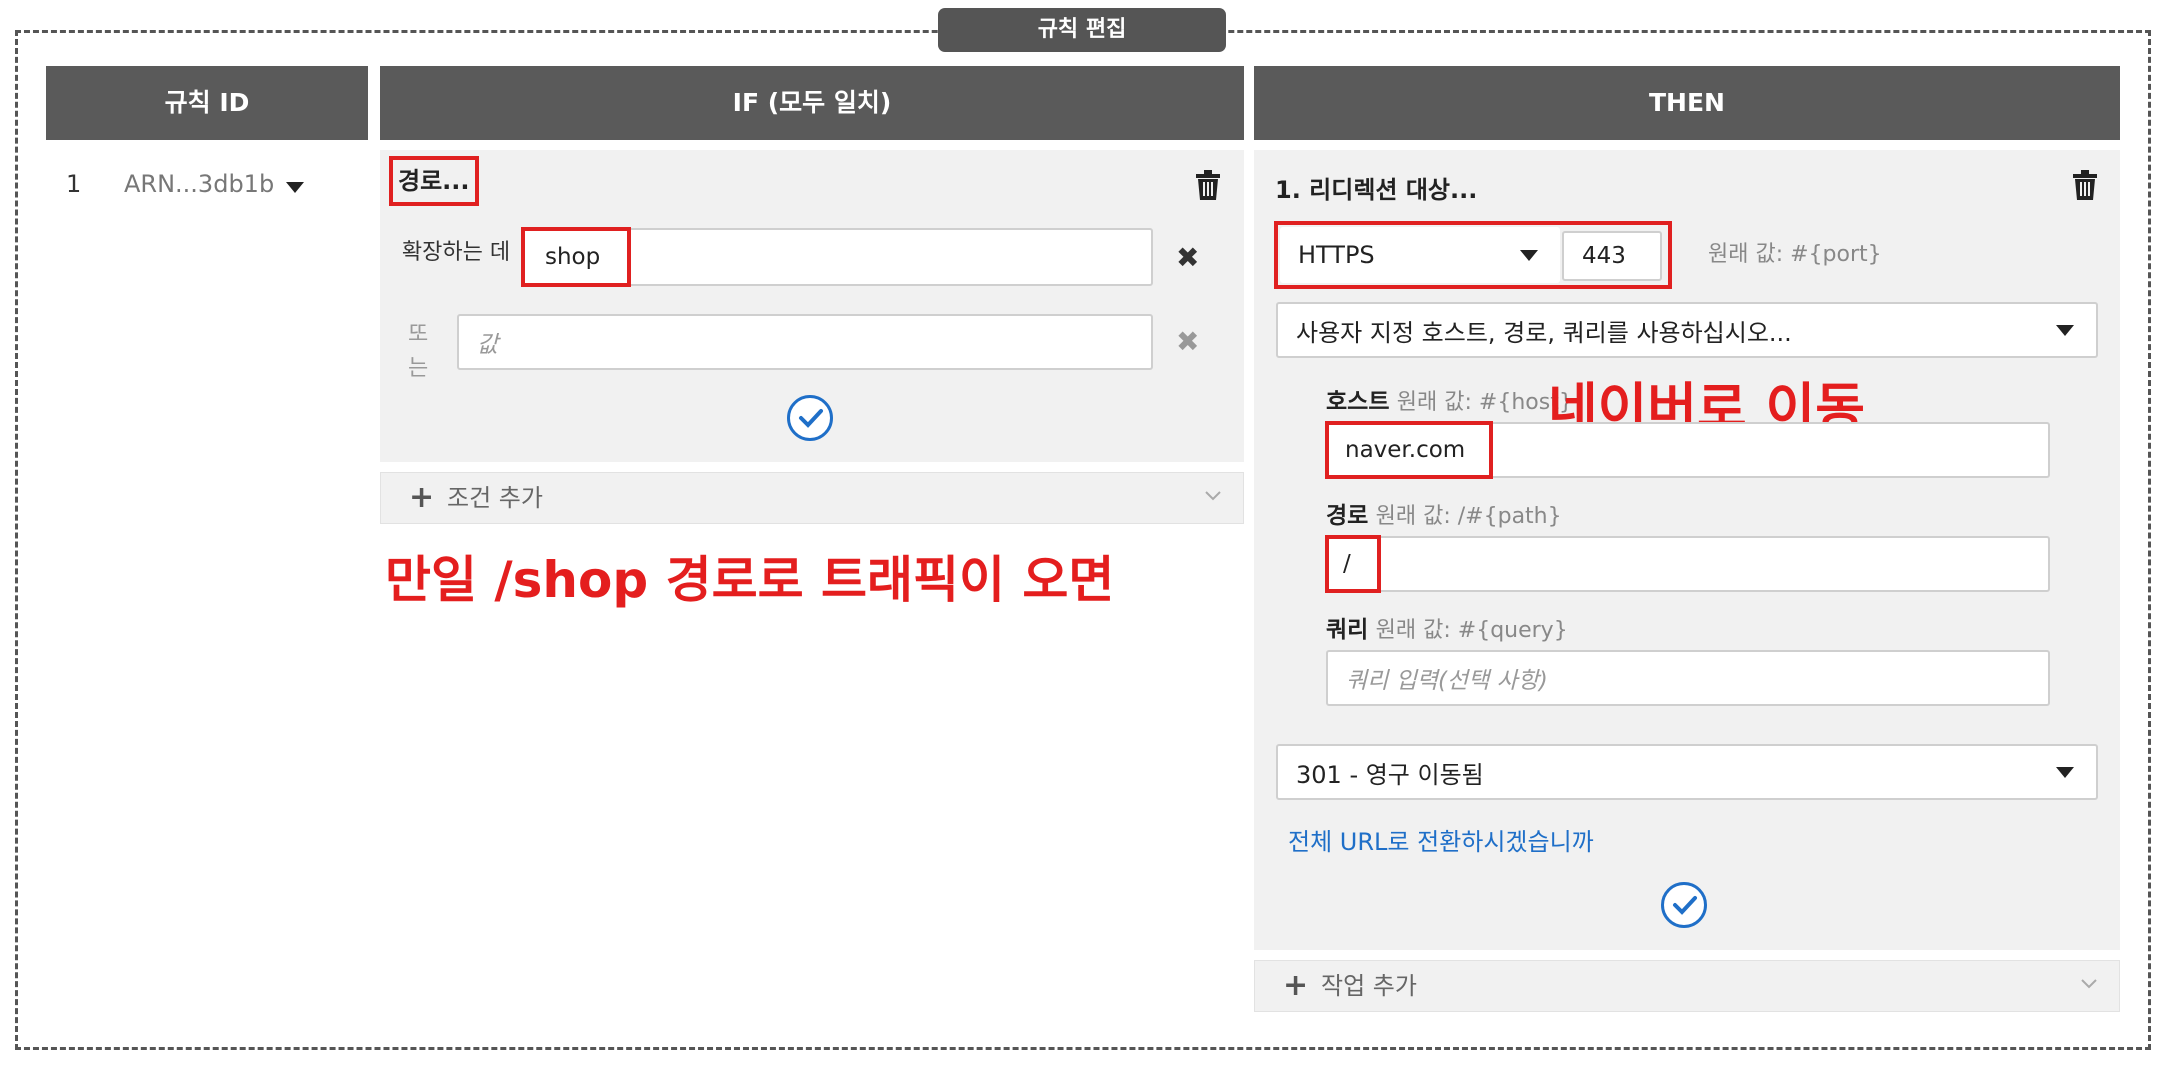 Image resolution: width=2168 pixels, height=1068 pixels. I want to click on query-input: 쿼리 입력(선택 사항), so click(1688, 678).